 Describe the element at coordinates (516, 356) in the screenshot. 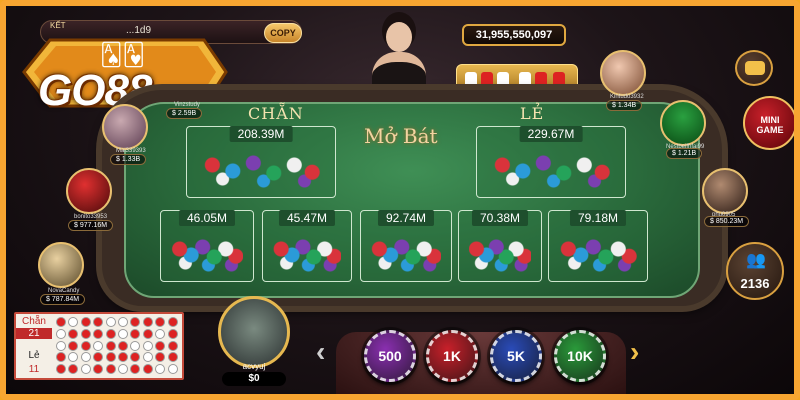

I see `chip-5k: 5K` at that location.